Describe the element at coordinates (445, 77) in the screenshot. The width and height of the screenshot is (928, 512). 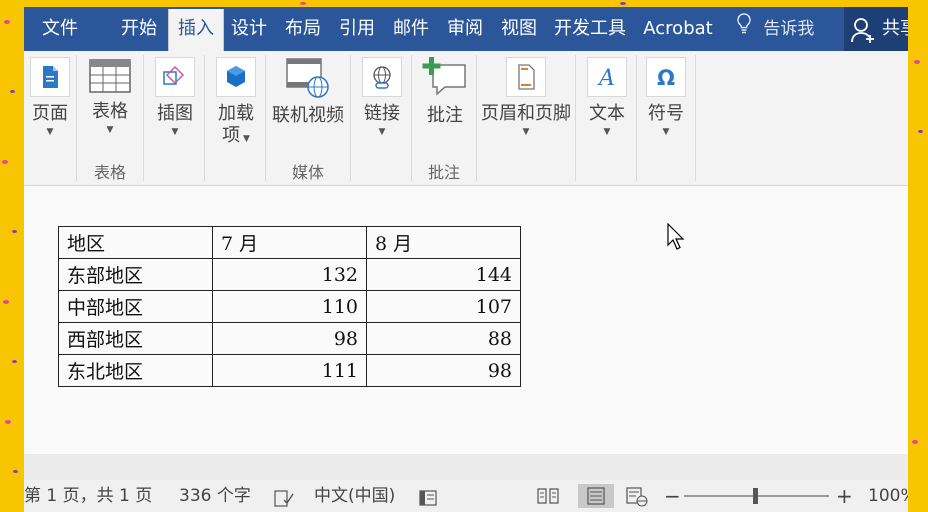
I see `new-comment-icon` at that location.